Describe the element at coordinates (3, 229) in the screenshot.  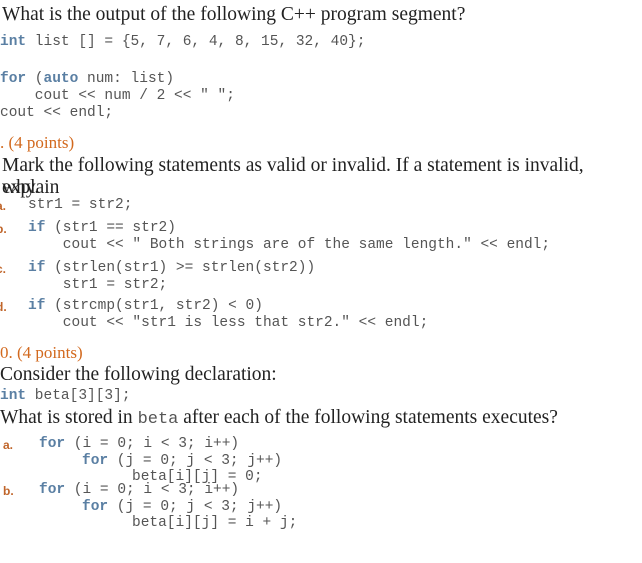
I see `q2-item-b-label: b.` at that location.